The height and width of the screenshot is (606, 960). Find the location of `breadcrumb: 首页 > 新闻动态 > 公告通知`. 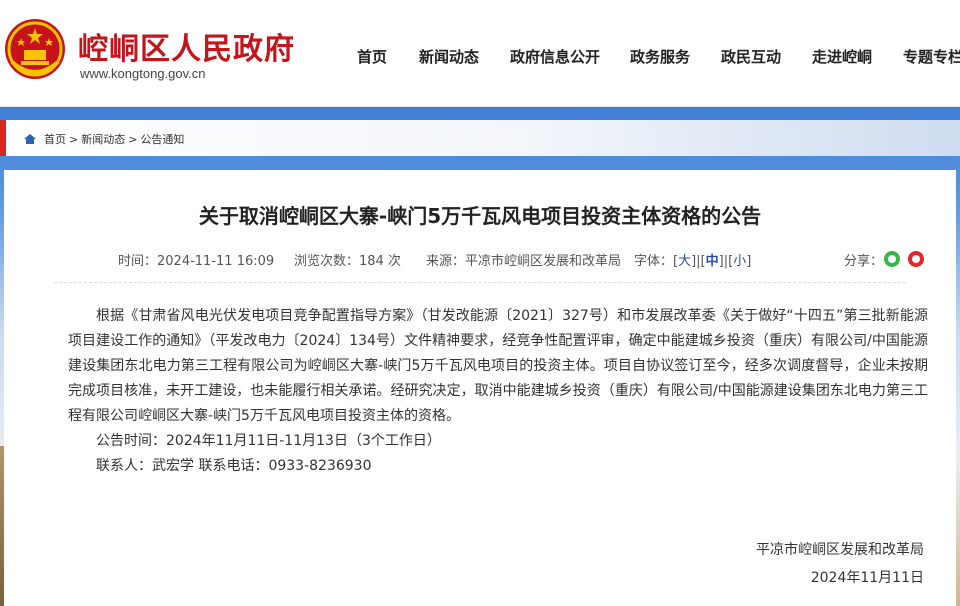

breadcrumb: 首页 > 新闻动态 > 公告通知 is located at coordinates (104, 139).